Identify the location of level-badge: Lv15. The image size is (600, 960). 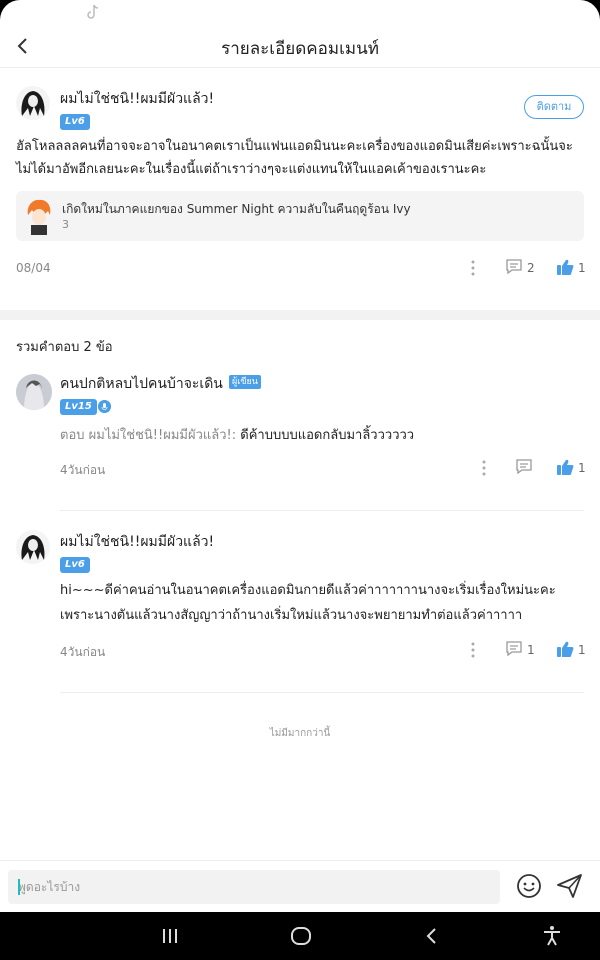
(78, 407).